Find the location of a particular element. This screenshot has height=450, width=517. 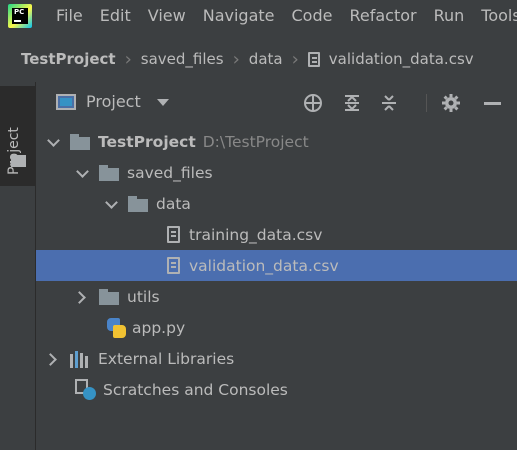

tool-window-title: Project is located at coordinates (113, 101).